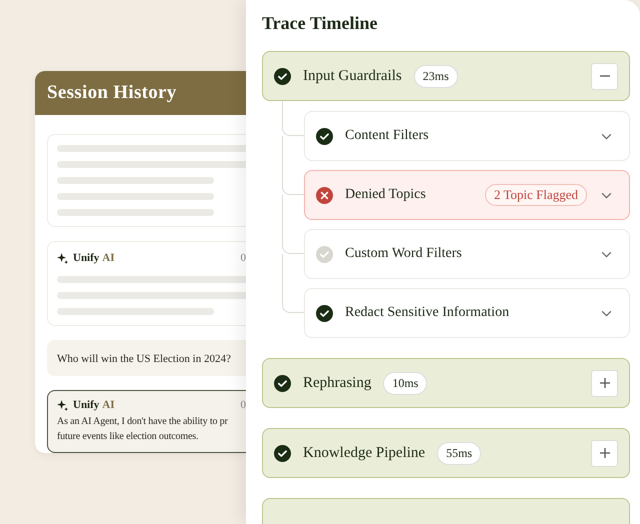  I want to click on flag-badge: 2 Topic Flagged, so click(535, 195).